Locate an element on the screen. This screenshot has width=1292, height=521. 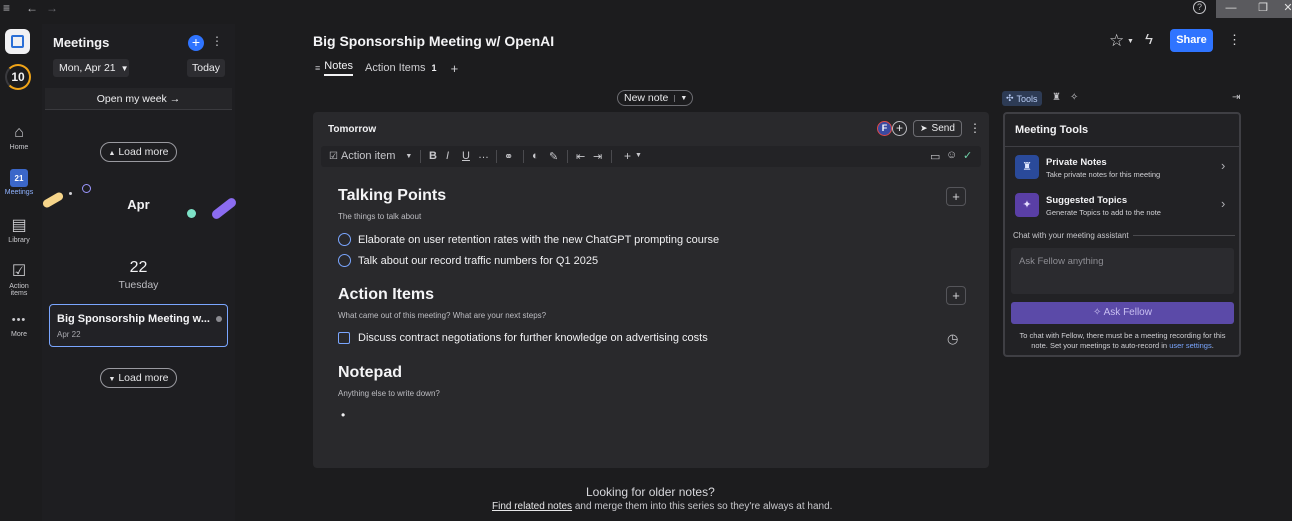
load-more-top-button: ▲ Load more is located at coordinates (138, 152).